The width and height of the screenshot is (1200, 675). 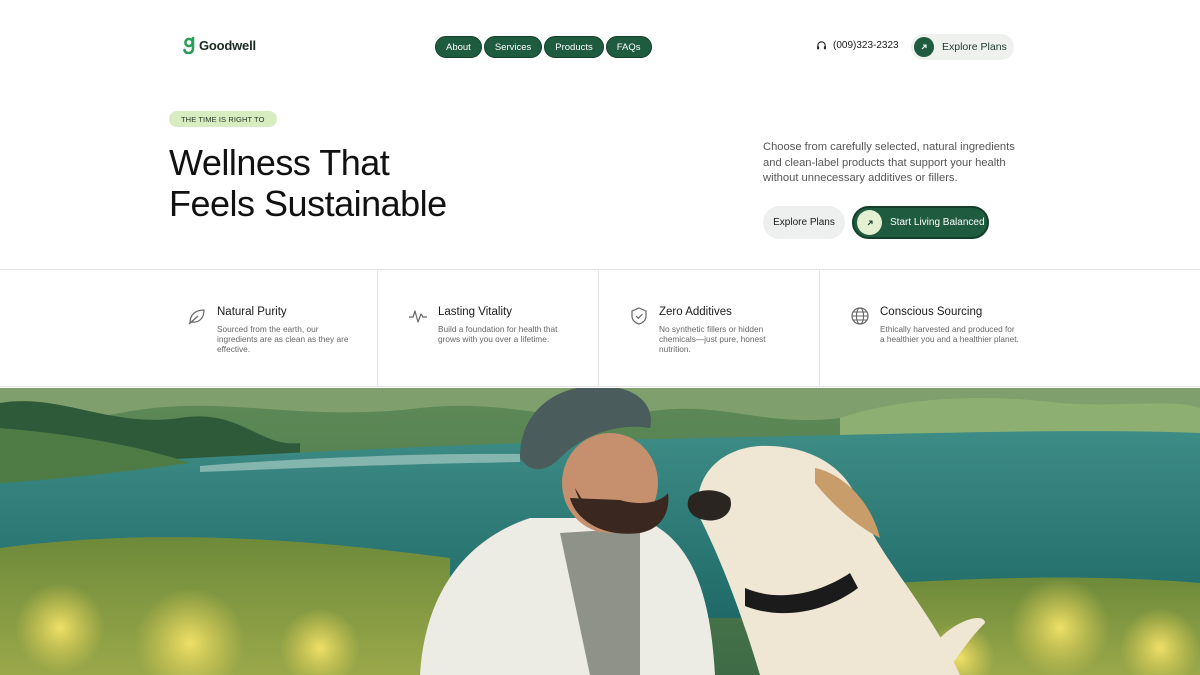 I want to click on feature-title: Conscious Sourcing, so click(x=931, y=312).